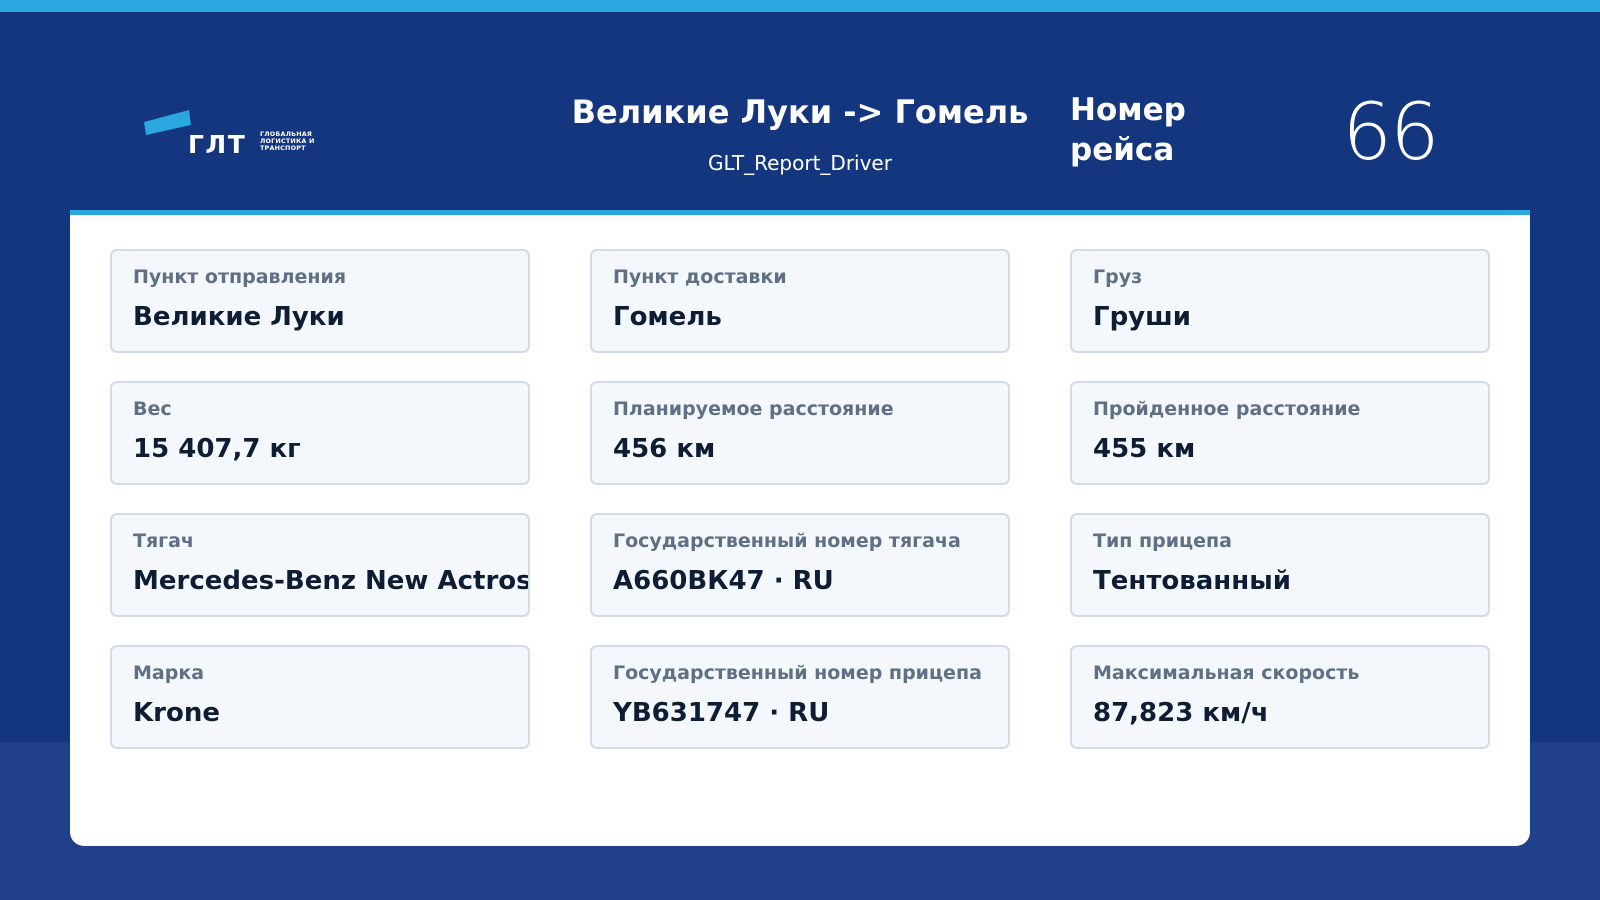 The image size is (1600, 900). I want to click on card-value: 455 км, so click(1144, 449).